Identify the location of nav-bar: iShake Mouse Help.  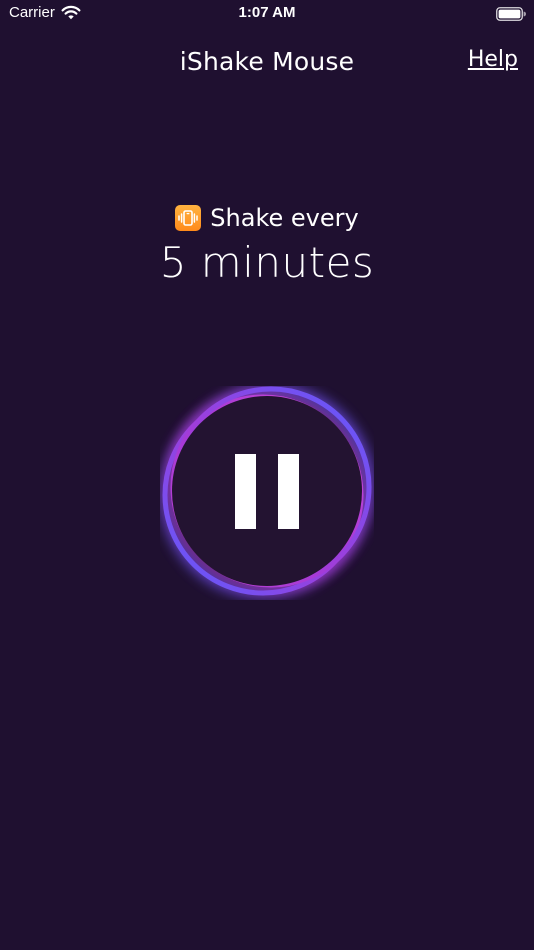
(267, 64).